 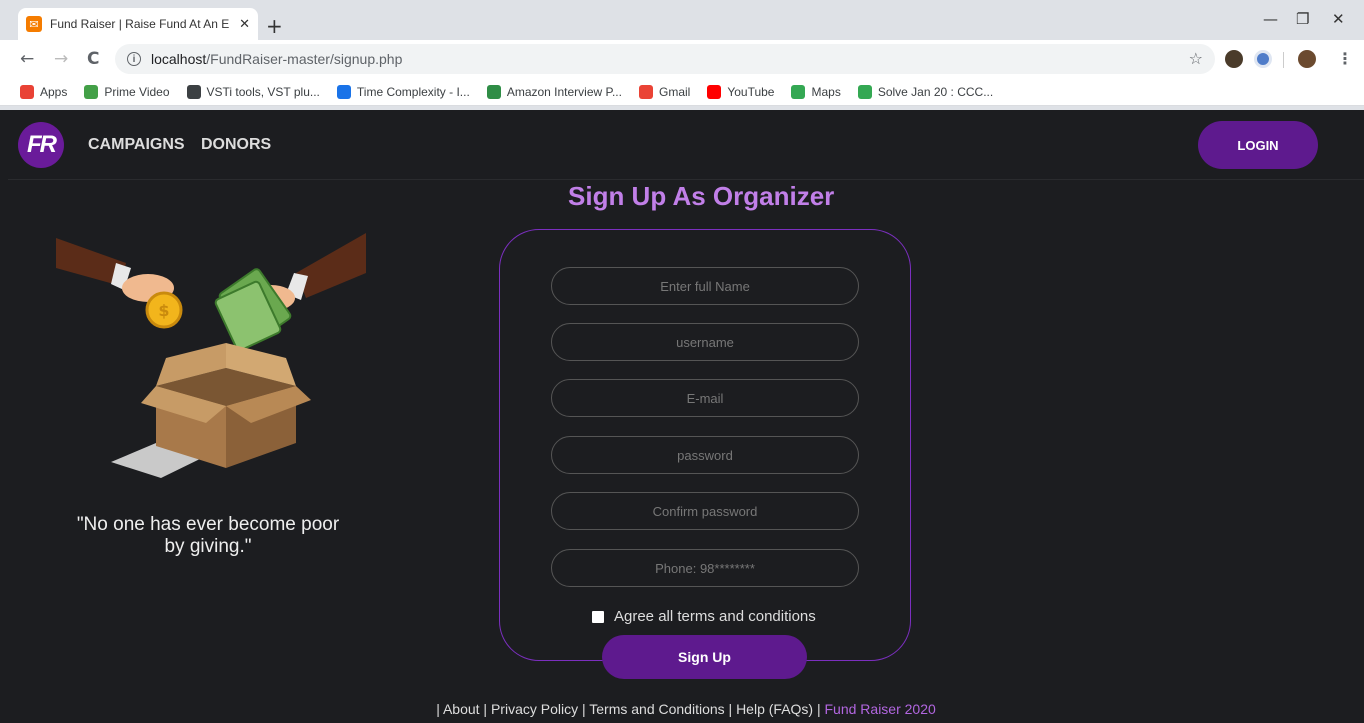 What do you see at coordinates (136, 145) in the screenshot?
I see `nav-campaigns-link: CAMPAIGNS` at bounding box center [136, 145].